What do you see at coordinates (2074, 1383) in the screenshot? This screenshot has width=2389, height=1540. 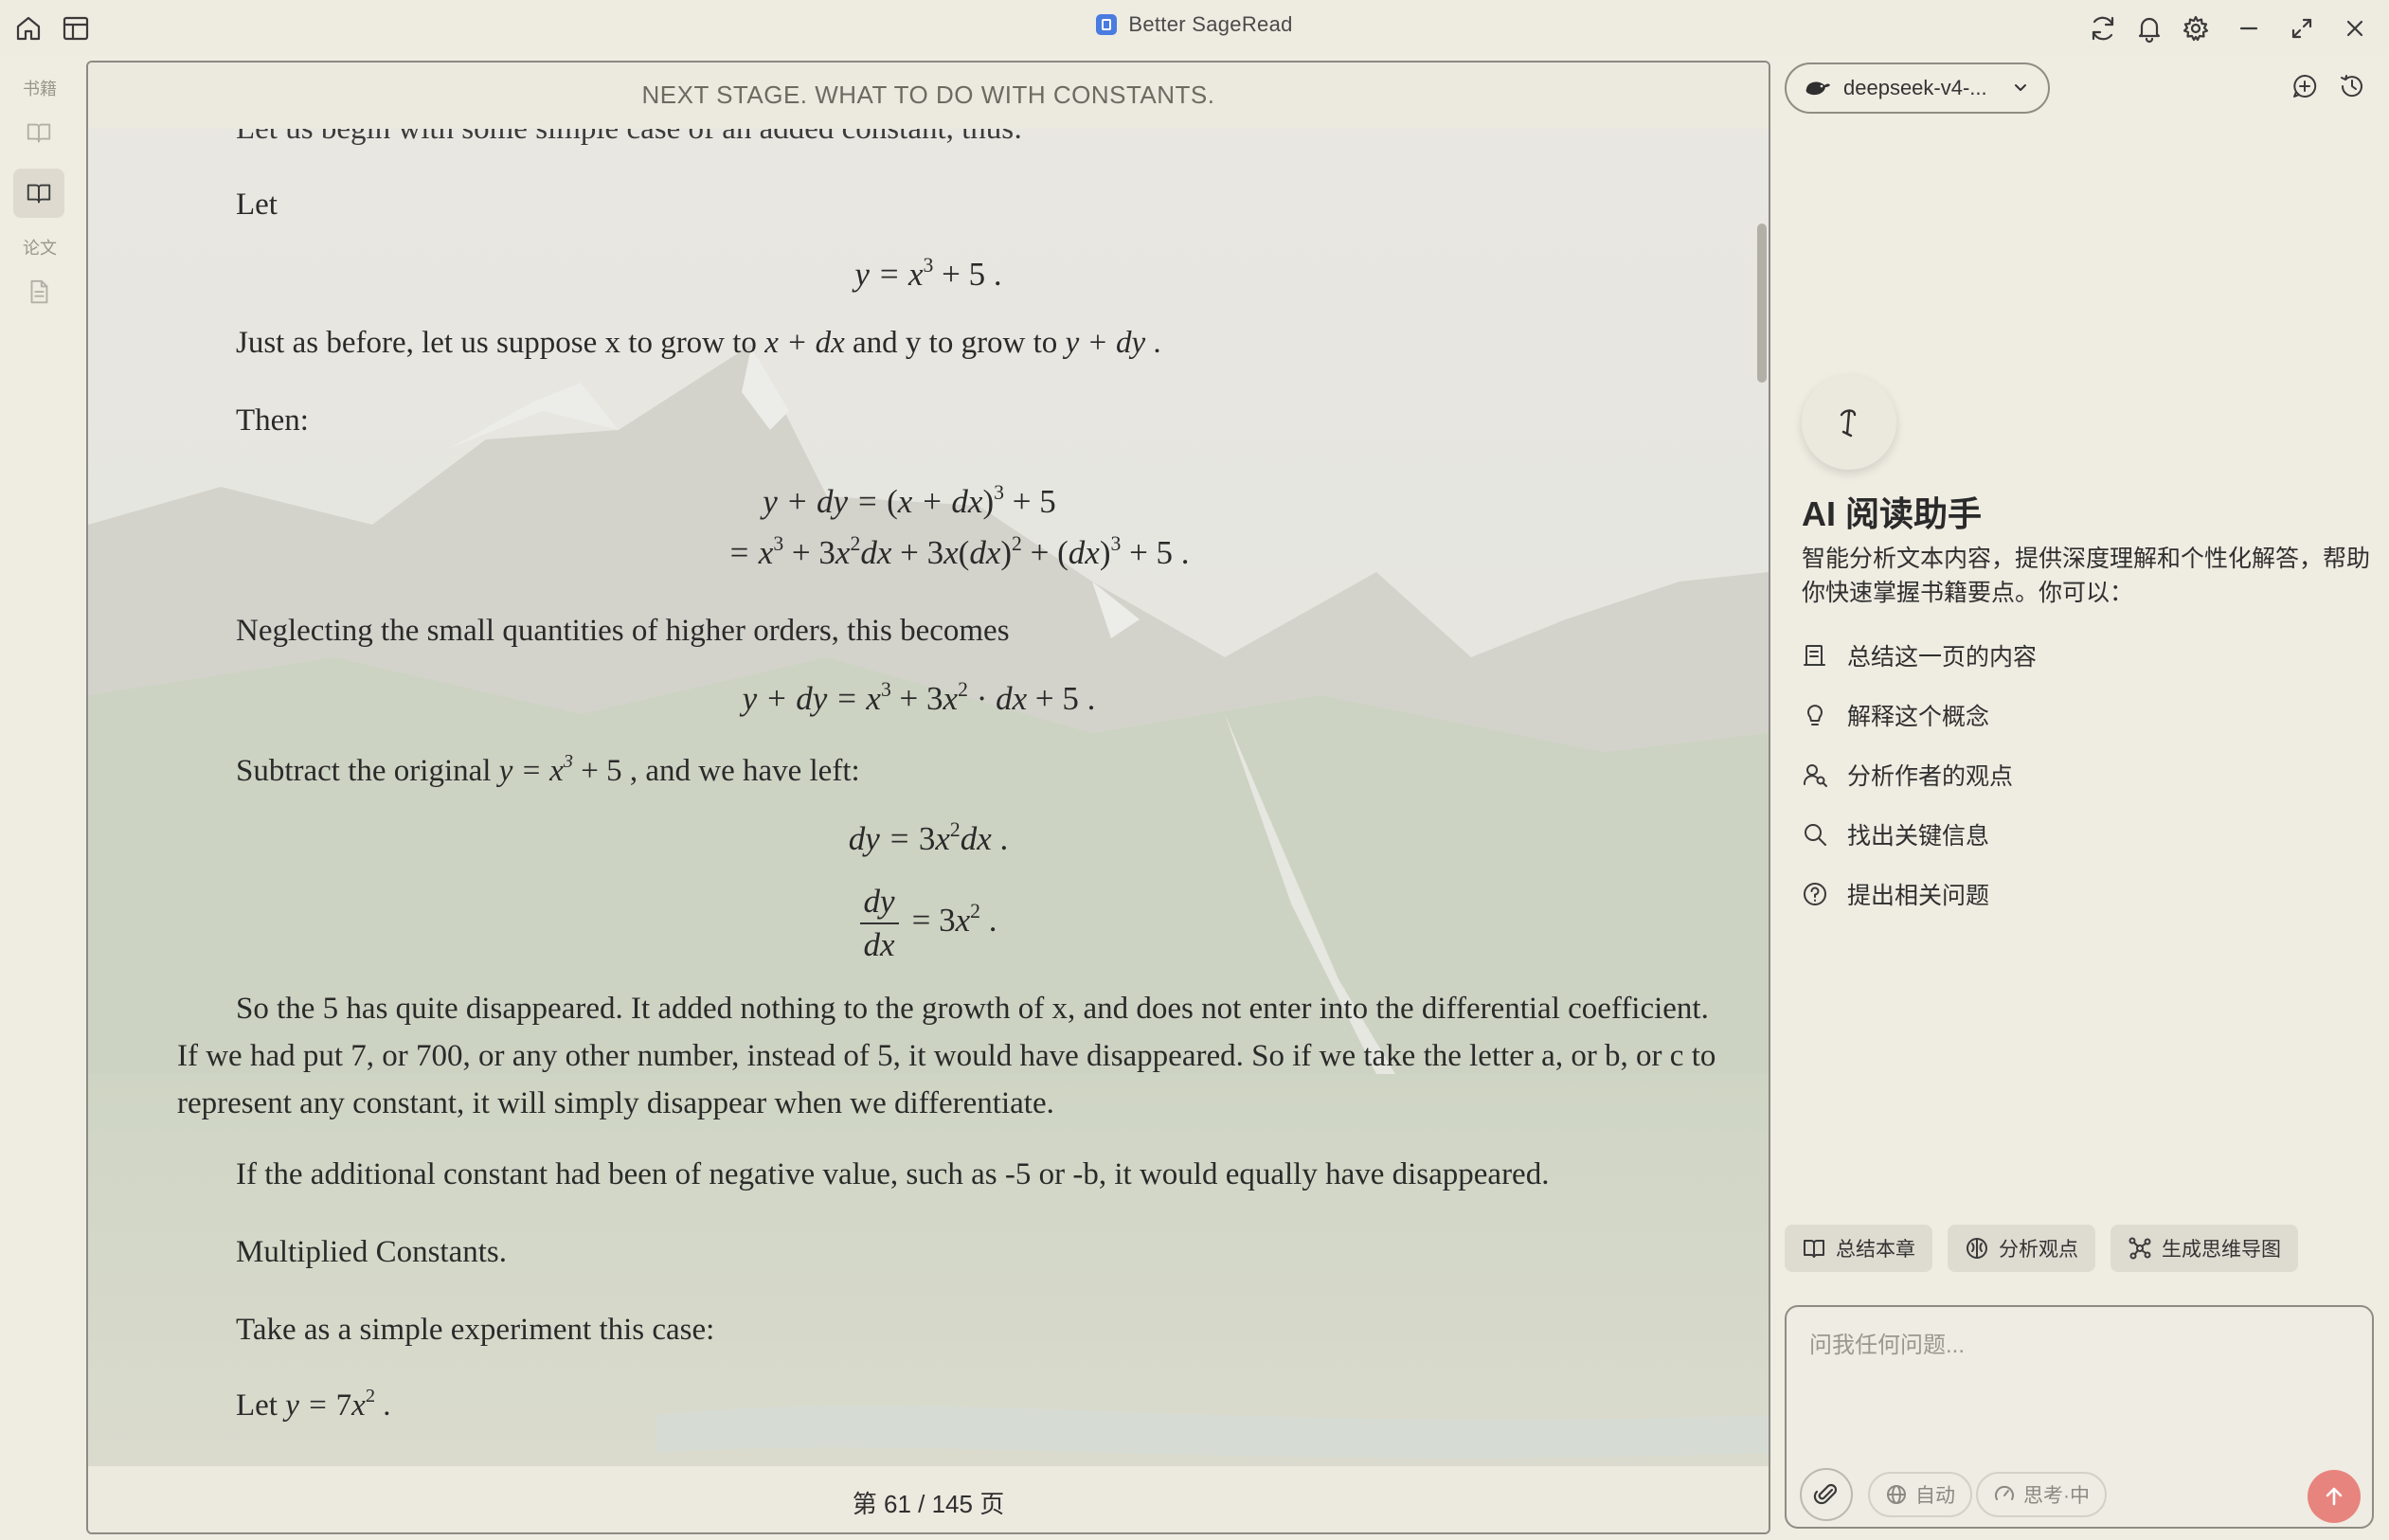 I see `chat-input` at bounding box center [2074, 1383].